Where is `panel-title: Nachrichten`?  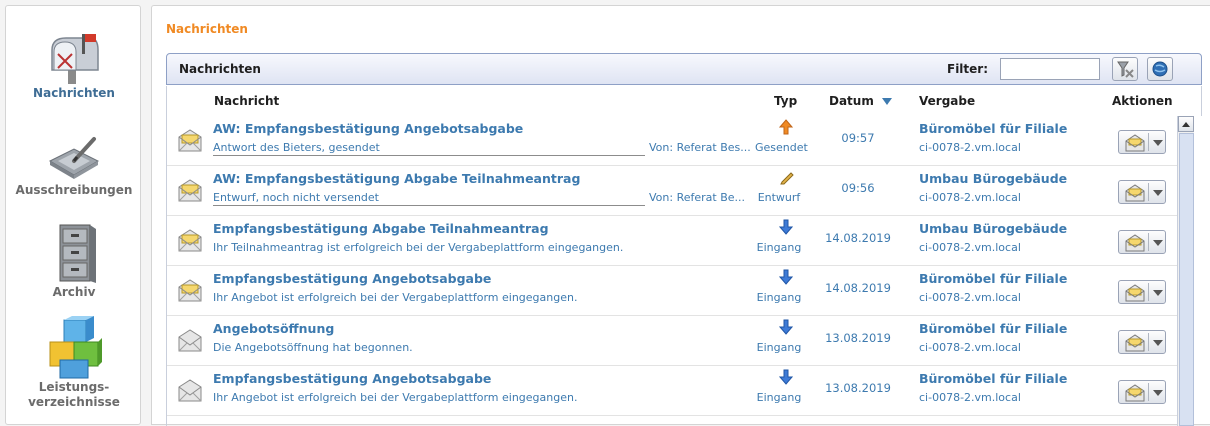 panel-title: Nachrichten is located at coordinates (220, 69).